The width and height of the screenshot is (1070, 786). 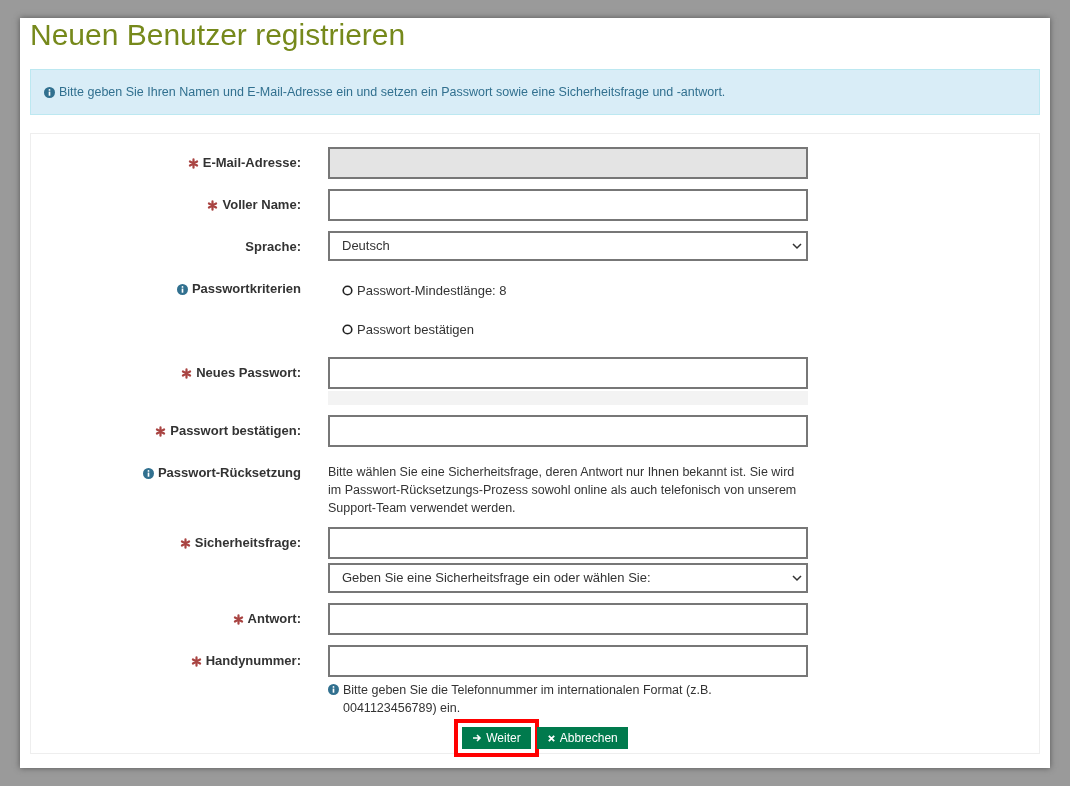 I want to click on field-label: Passwort bestätigen:, so click(x=235, y=431).